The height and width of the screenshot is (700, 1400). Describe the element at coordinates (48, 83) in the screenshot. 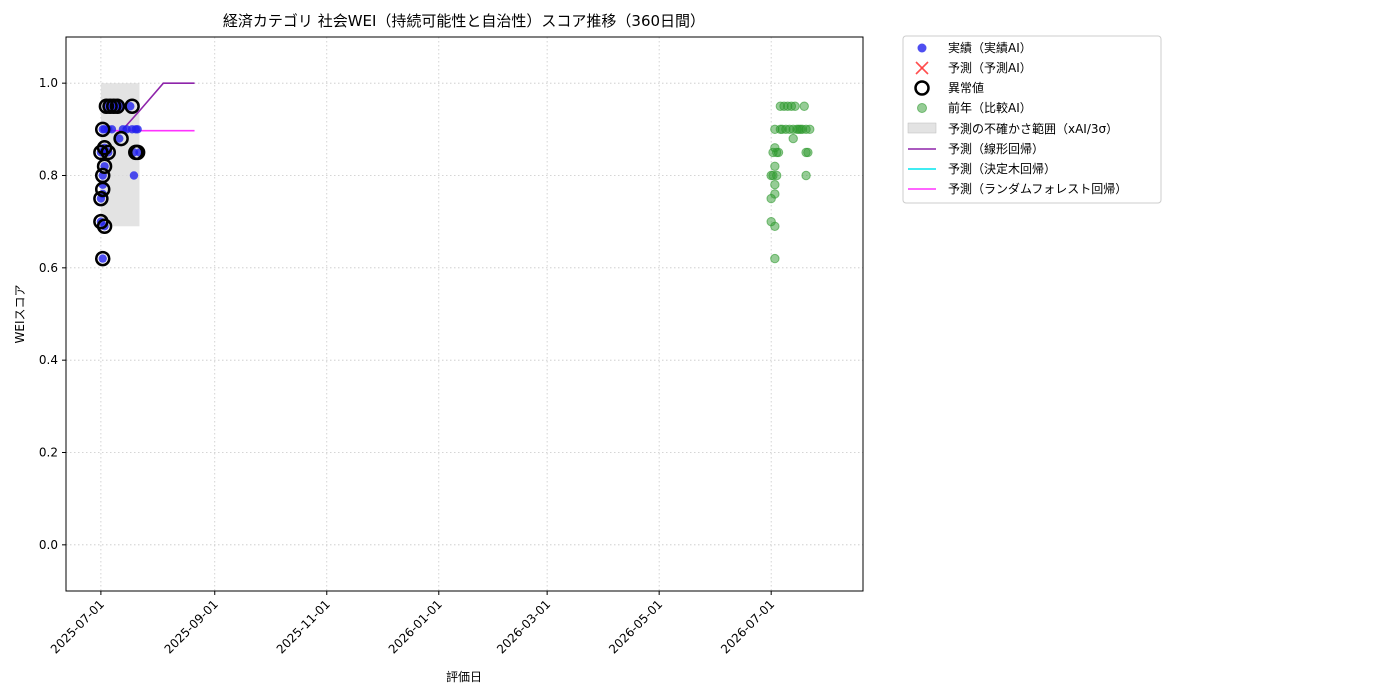

I see `y-tick-label: 1.0` at that location.